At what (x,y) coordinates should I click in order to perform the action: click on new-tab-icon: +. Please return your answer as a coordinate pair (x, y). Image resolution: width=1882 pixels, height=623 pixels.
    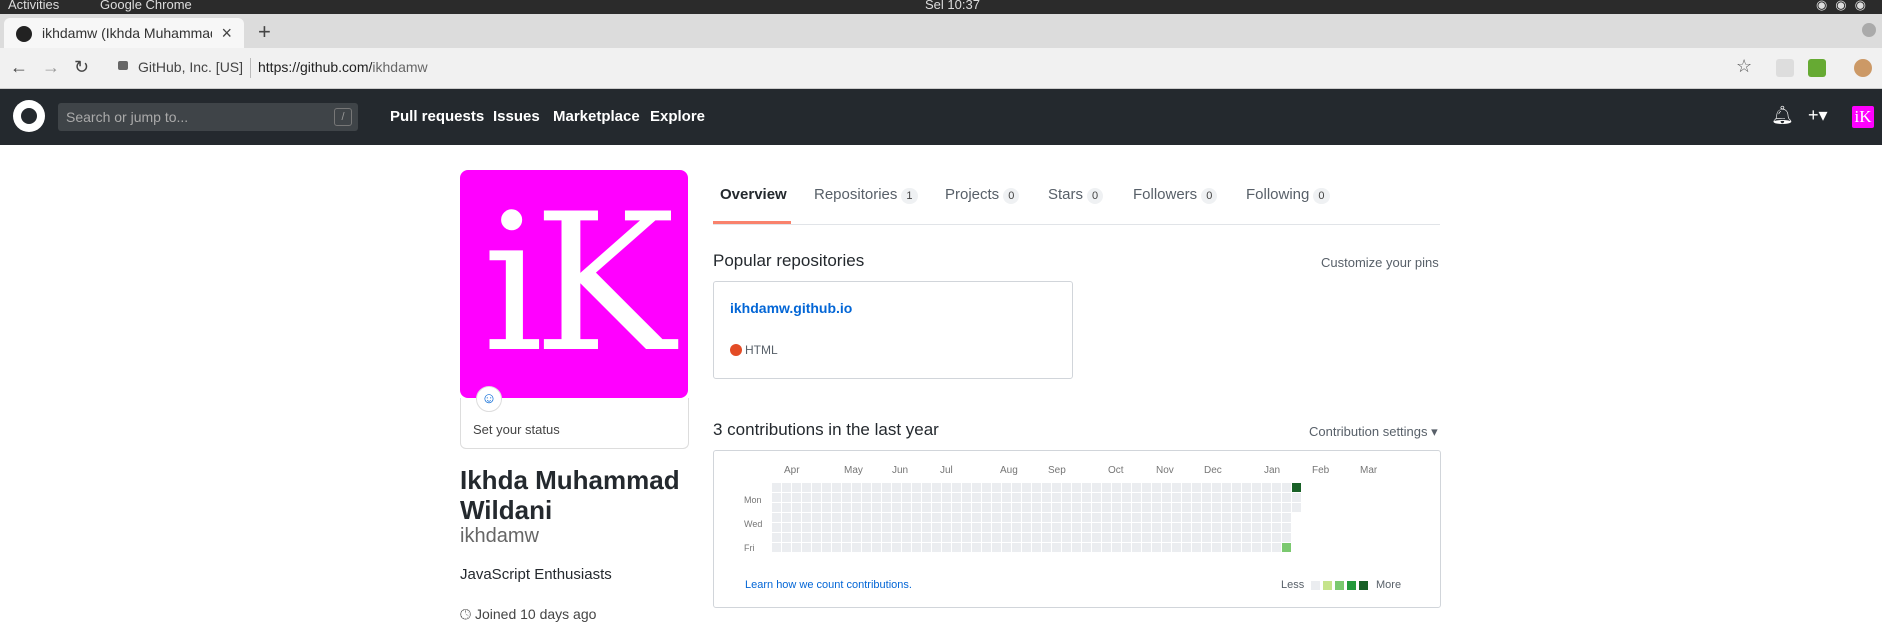
    Looking at the image, I should click on (264, 32).